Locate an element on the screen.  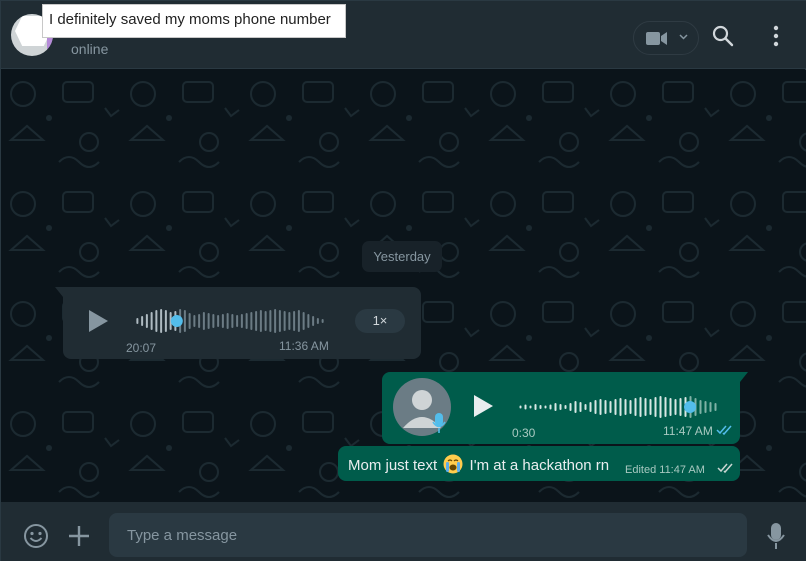
video-camera-icon is located at coordinates (656, 38).